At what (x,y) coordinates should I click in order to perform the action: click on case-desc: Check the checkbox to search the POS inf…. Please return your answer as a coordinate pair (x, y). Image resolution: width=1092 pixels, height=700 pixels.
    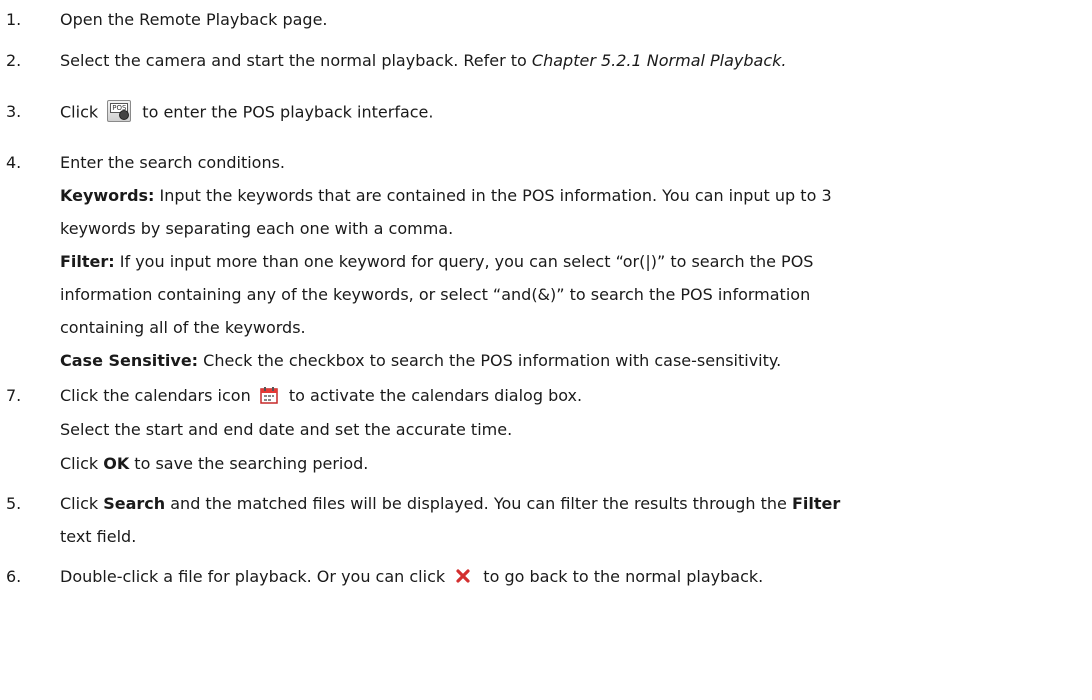
    Looking at the image, I should click on (490, 360).